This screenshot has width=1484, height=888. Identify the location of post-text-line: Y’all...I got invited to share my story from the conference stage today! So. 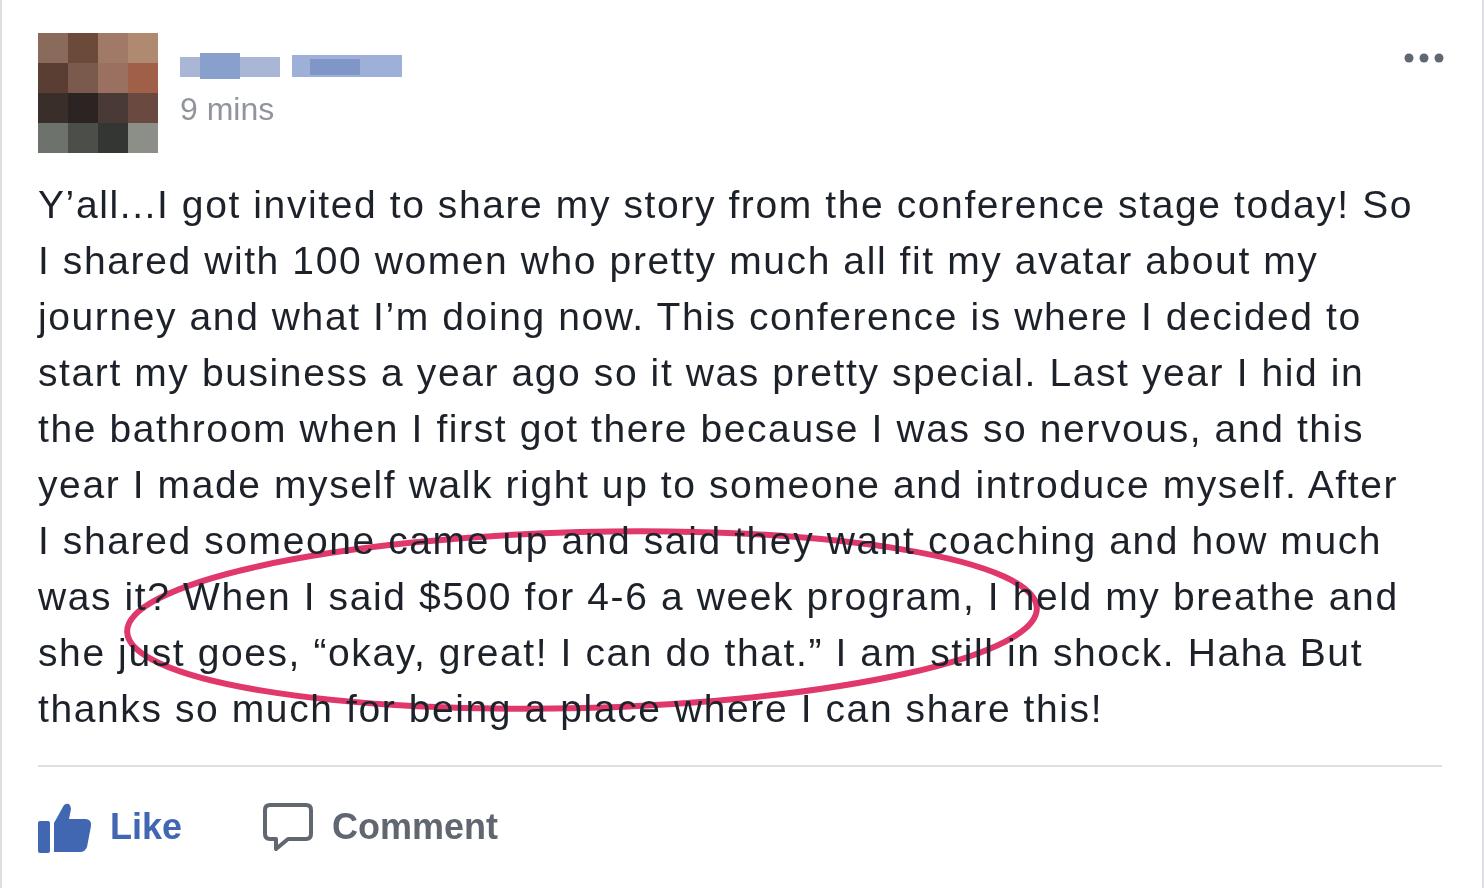
(726, 205).